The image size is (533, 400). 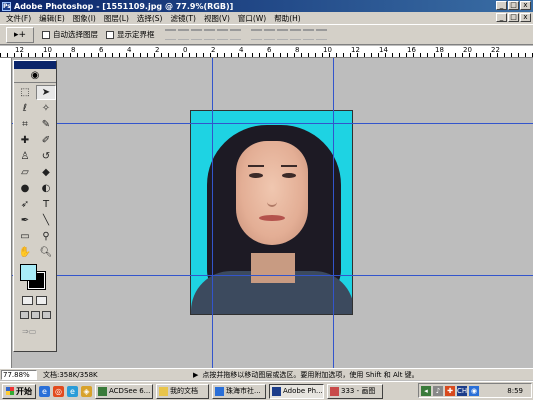 What do you see at coordinates (46, 236) in the screenshot?
I see `eyedropper-tool-icon: ⚲` at bounding box center [46, 236].